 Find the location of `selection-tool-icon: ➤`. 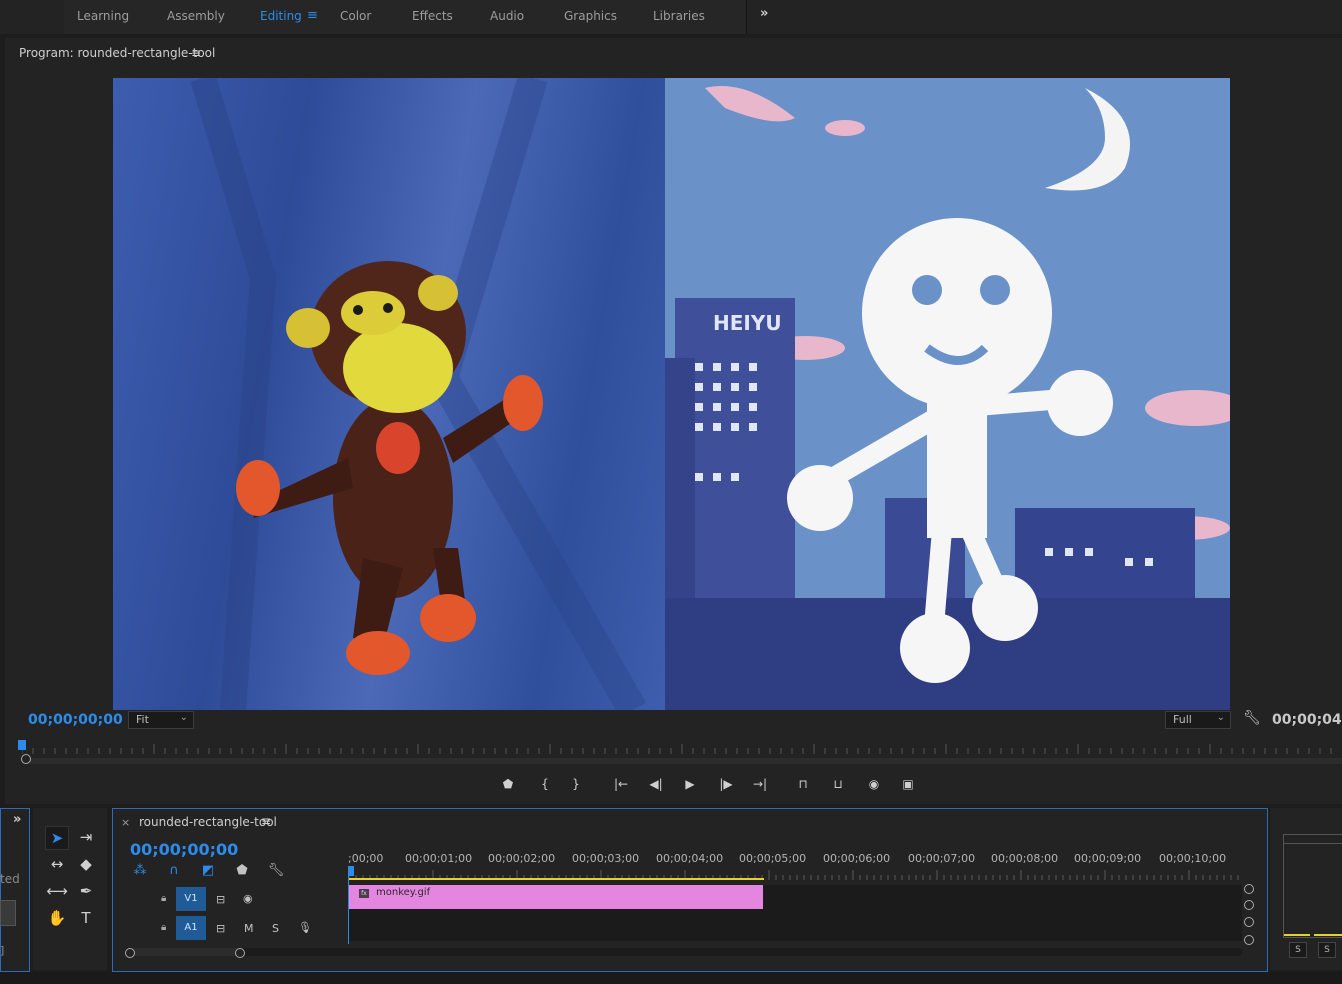

selection-tool-icon: ➤ is located at coordinates (57, 838).